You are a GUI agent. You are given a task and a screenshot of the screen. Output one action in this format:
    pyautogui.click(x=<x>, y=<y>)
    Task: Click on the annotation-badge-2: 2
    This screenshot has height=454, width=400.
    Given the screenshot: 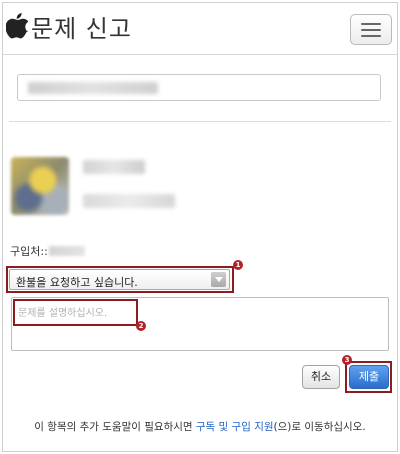 What is the action you would take?
    pyautogui.click(x=141, y=326)
    